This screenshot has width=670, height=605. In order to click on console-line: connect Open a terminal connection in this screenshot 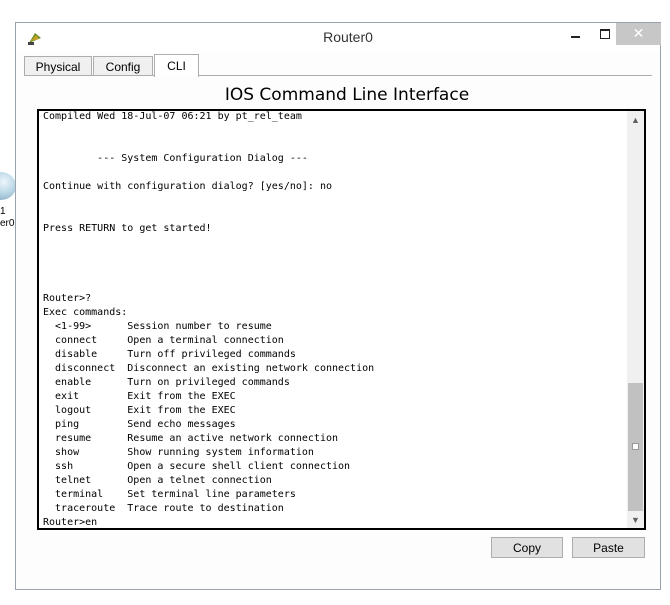, I will do `click(163, 340)`.